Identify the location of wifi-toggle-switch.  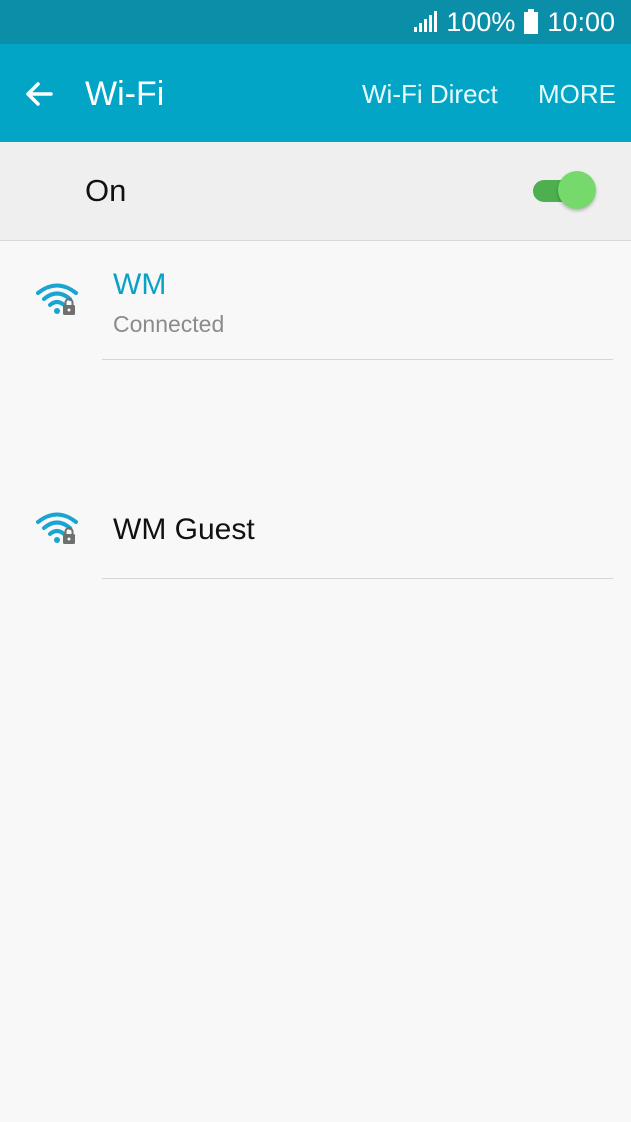
(566, 191).